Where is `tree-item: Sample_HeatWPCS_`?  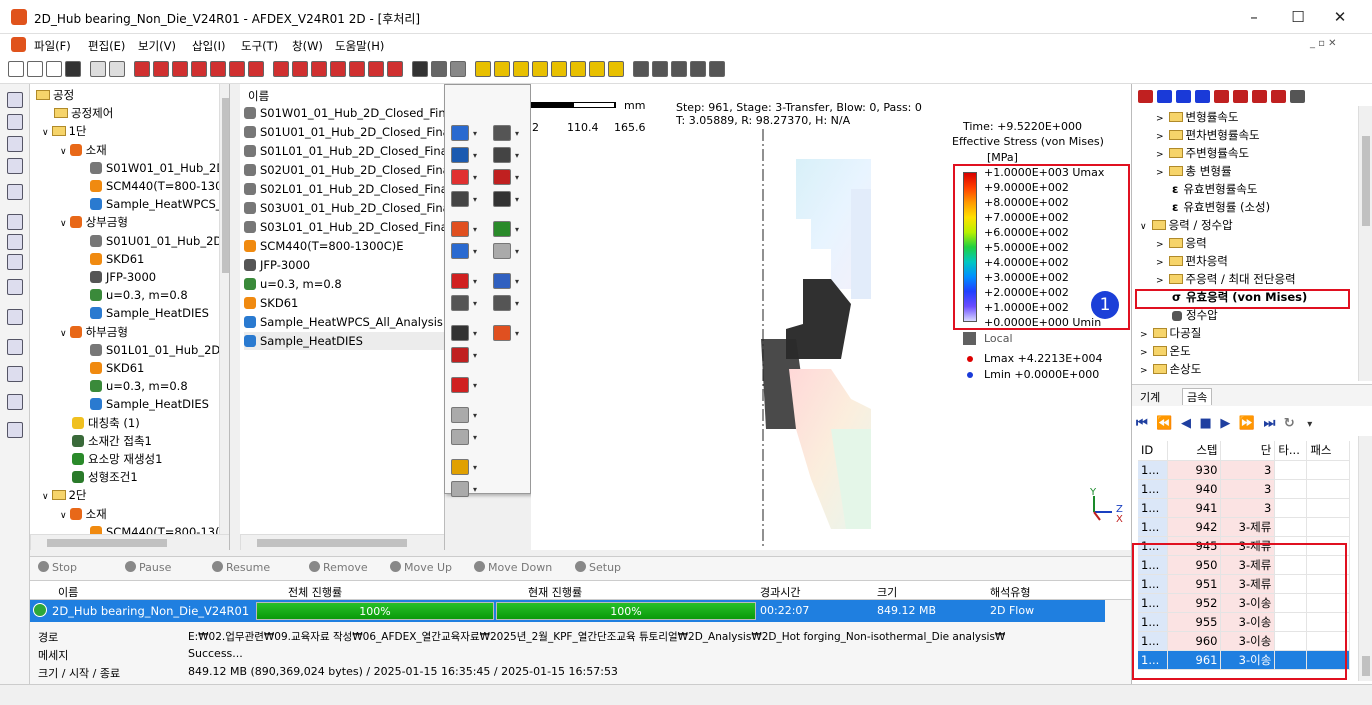 tree-item: Sample_HeatWPCS_ is located at coordinates (156, 204).